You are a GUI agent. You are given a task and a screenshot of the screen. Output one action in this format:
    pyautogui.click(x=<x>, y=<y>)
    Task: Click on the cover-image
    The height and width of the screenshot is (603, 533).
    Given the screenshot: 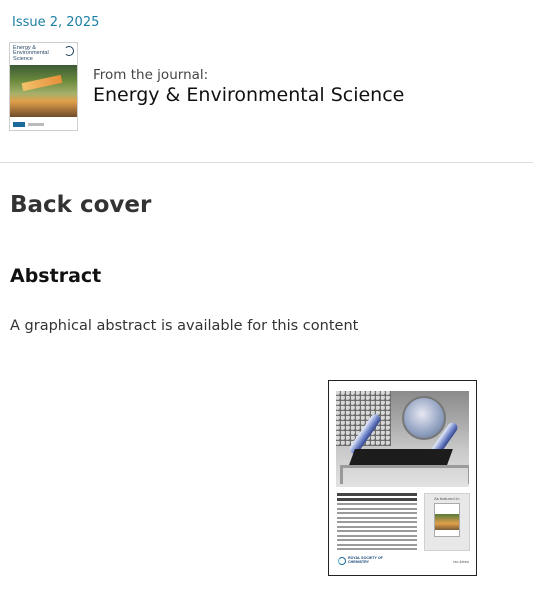 What is the action you would take?
    pyautogui.click(x=43, y=91)
    